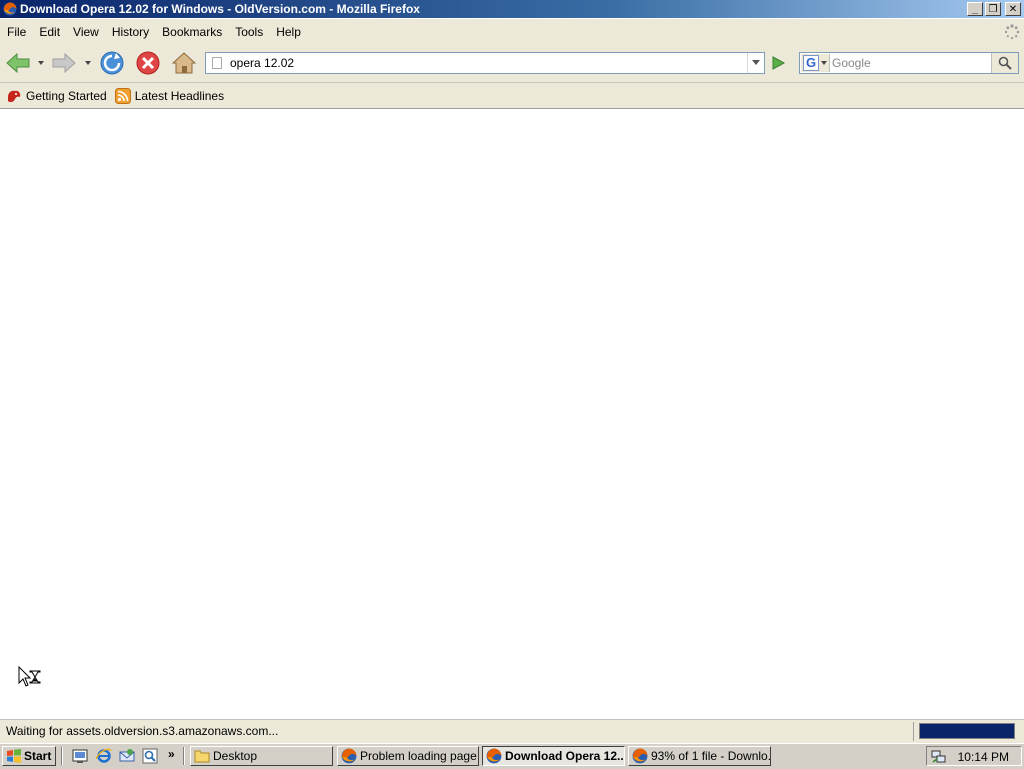  Describe the element at coordinates (29, 676) in the screenshot. I see `busy-cursor-icon` at that location.